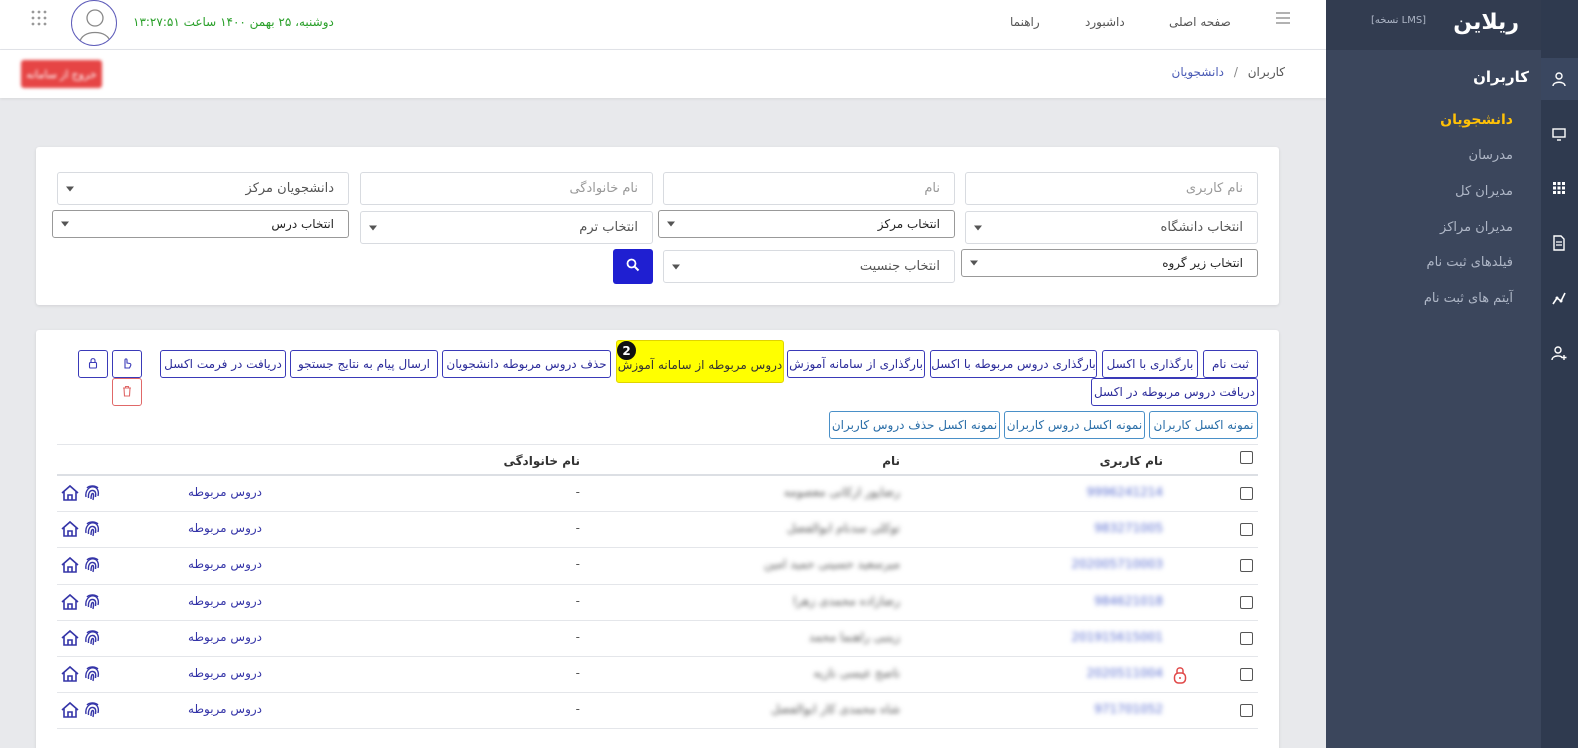 The height and width of the screenshot is (748, 1578). What do you see at coordinates (223, 364) in the screenshot?
I see `download-excel-button: دریافت در فرمت اکسل` at bounding box center [223, 364].